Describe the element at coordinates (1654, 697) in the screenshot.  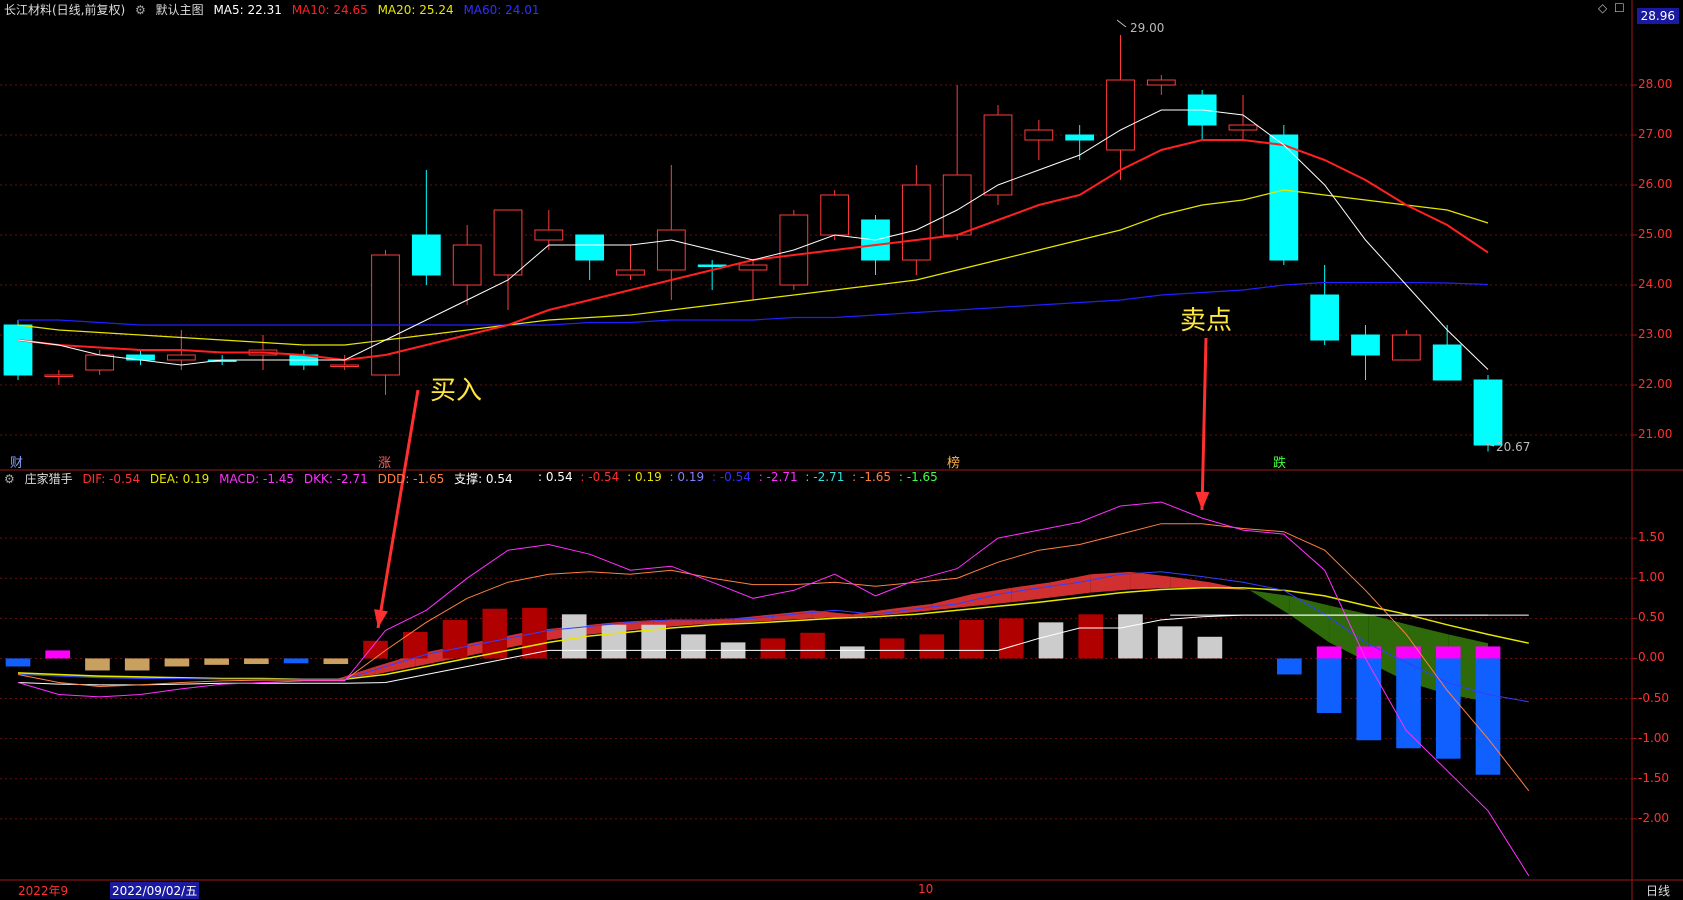
I see `indicator-tick-label: -0.50` at that location.